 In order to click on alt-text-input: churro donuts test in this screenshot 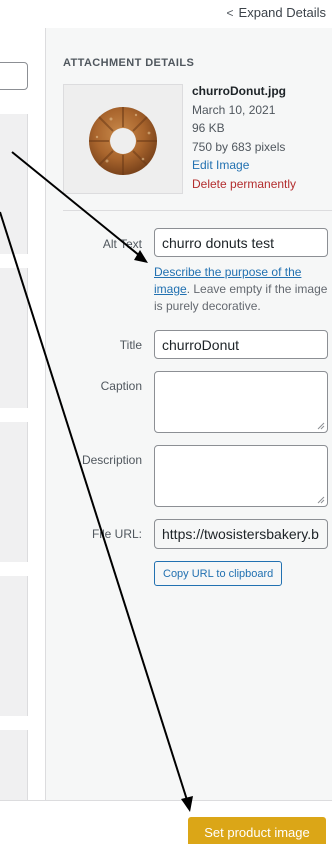, I will do `click(241, 242)`.